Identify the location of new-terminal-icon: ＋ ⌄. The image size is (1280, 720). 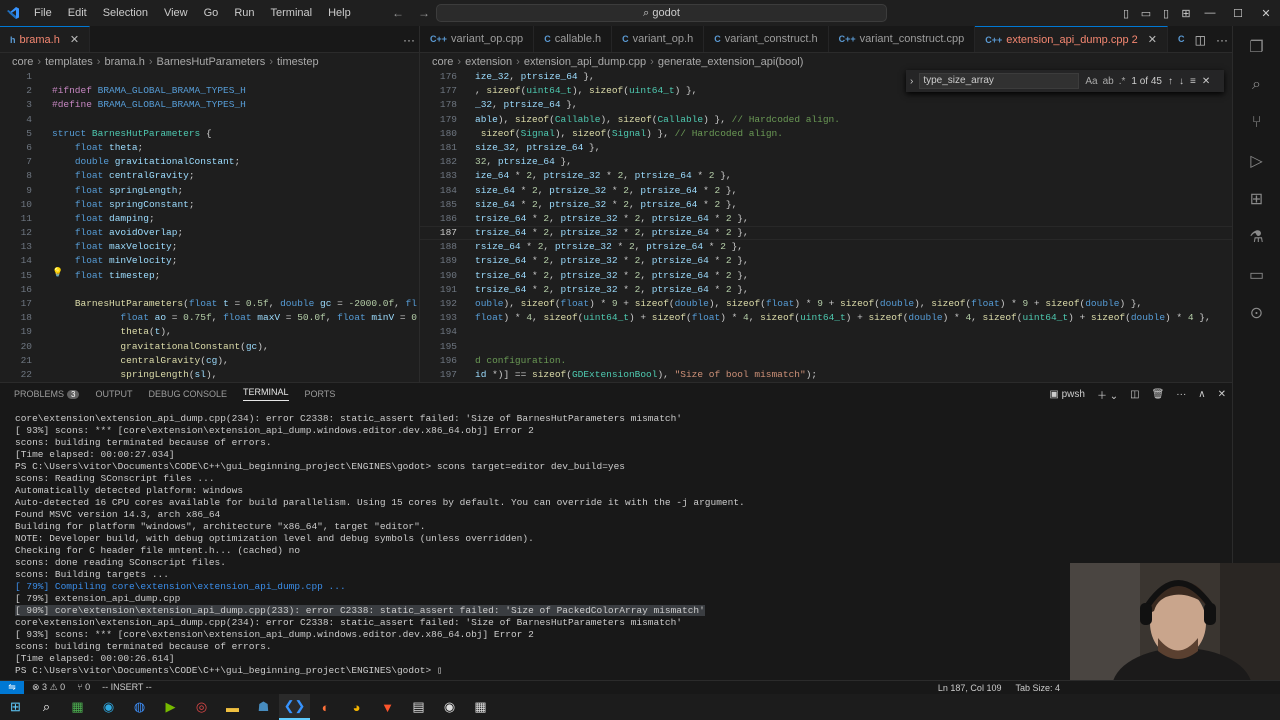
(1107, 394).